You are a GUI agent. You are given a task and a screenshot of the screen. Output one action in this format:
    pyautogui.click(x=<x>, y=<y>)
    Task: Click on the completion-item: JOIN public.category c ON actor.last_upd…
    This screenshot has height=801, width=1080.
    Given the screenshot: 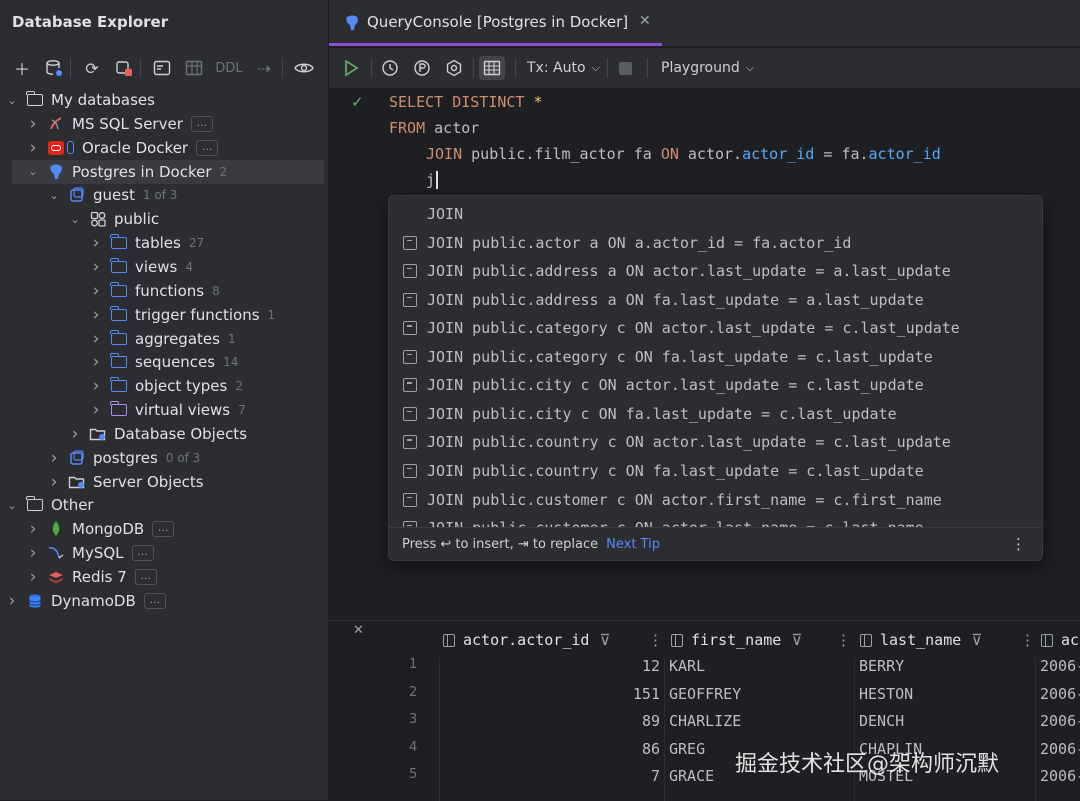 What is the action you would take?
    pyautogui.click(x=715, y=328)
    